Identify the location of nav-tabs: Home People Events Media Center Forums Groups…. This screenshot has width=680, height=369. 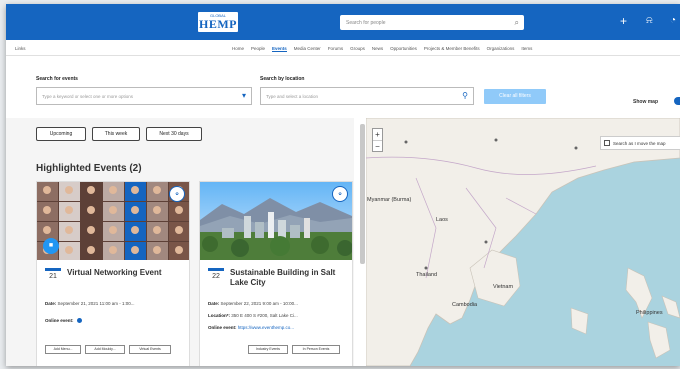
(385, 49).